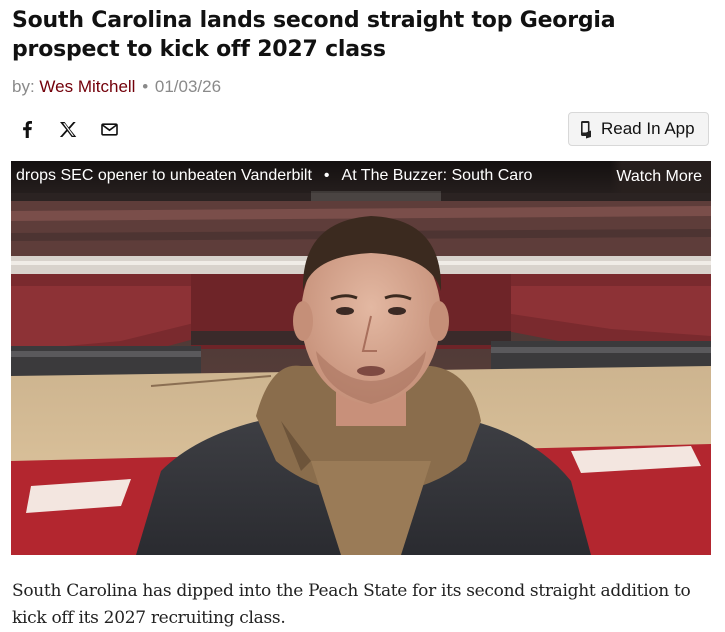 The image size is (725, 632). I want to click on x-icon, so click(68, 129).